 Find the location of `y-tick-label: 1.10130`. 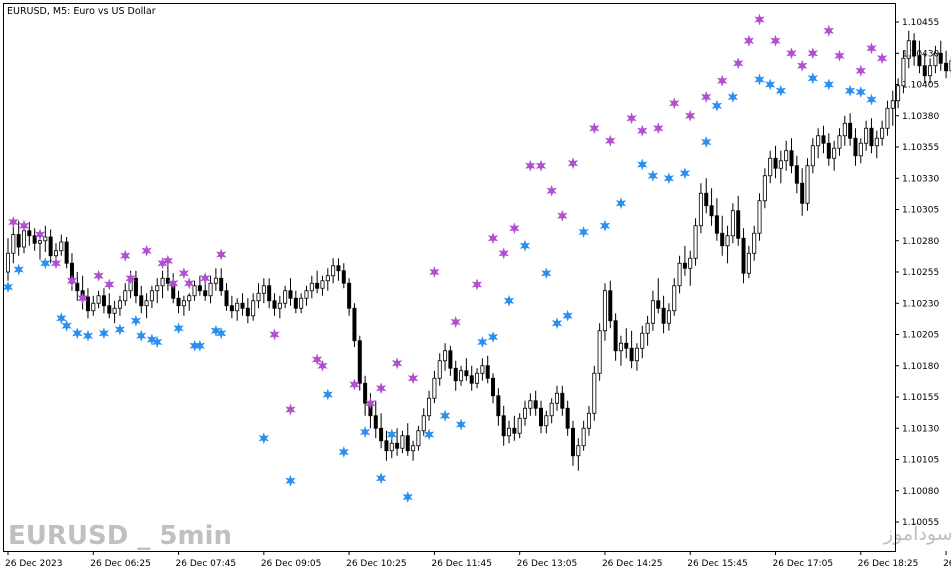

y-tick-label: 1.10130 is located at coordinates (920, 429).